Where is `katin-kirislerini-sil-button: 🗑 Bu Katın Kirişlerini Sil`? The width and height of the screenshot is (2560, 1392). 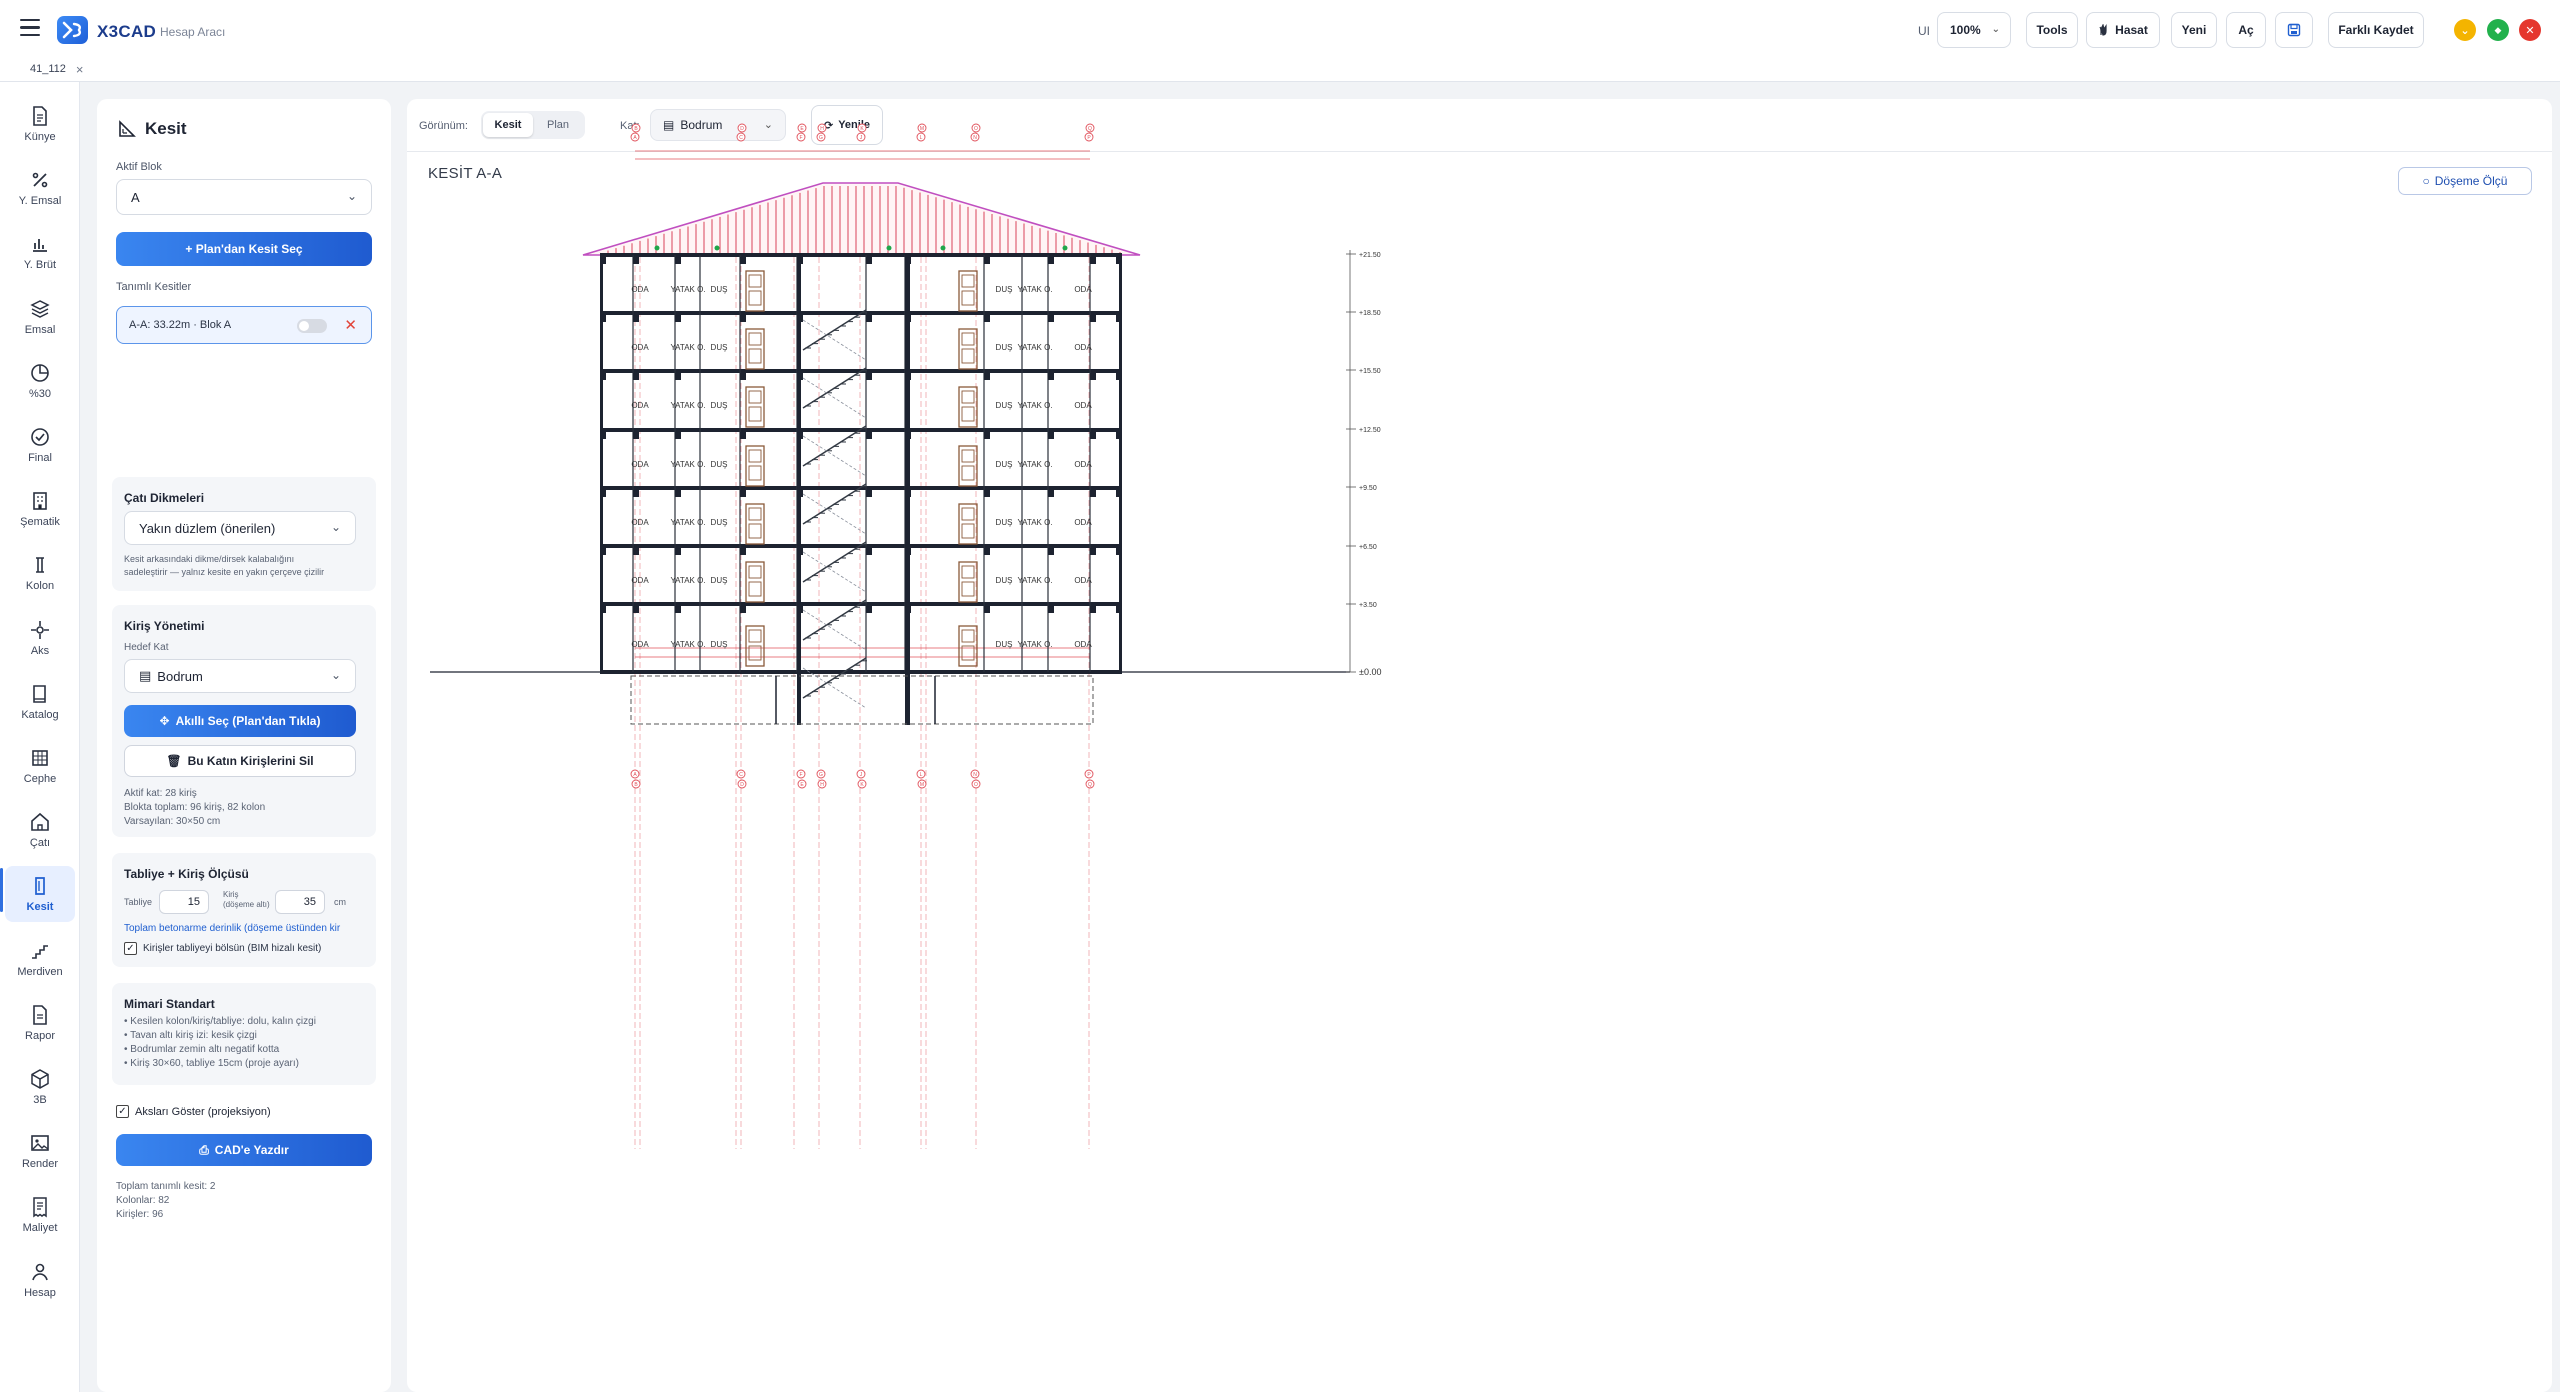 katin-kirislerini-sil-button: 🗑 Bu Katın Kirişlerini Sil is located at coordinates (240, 761).